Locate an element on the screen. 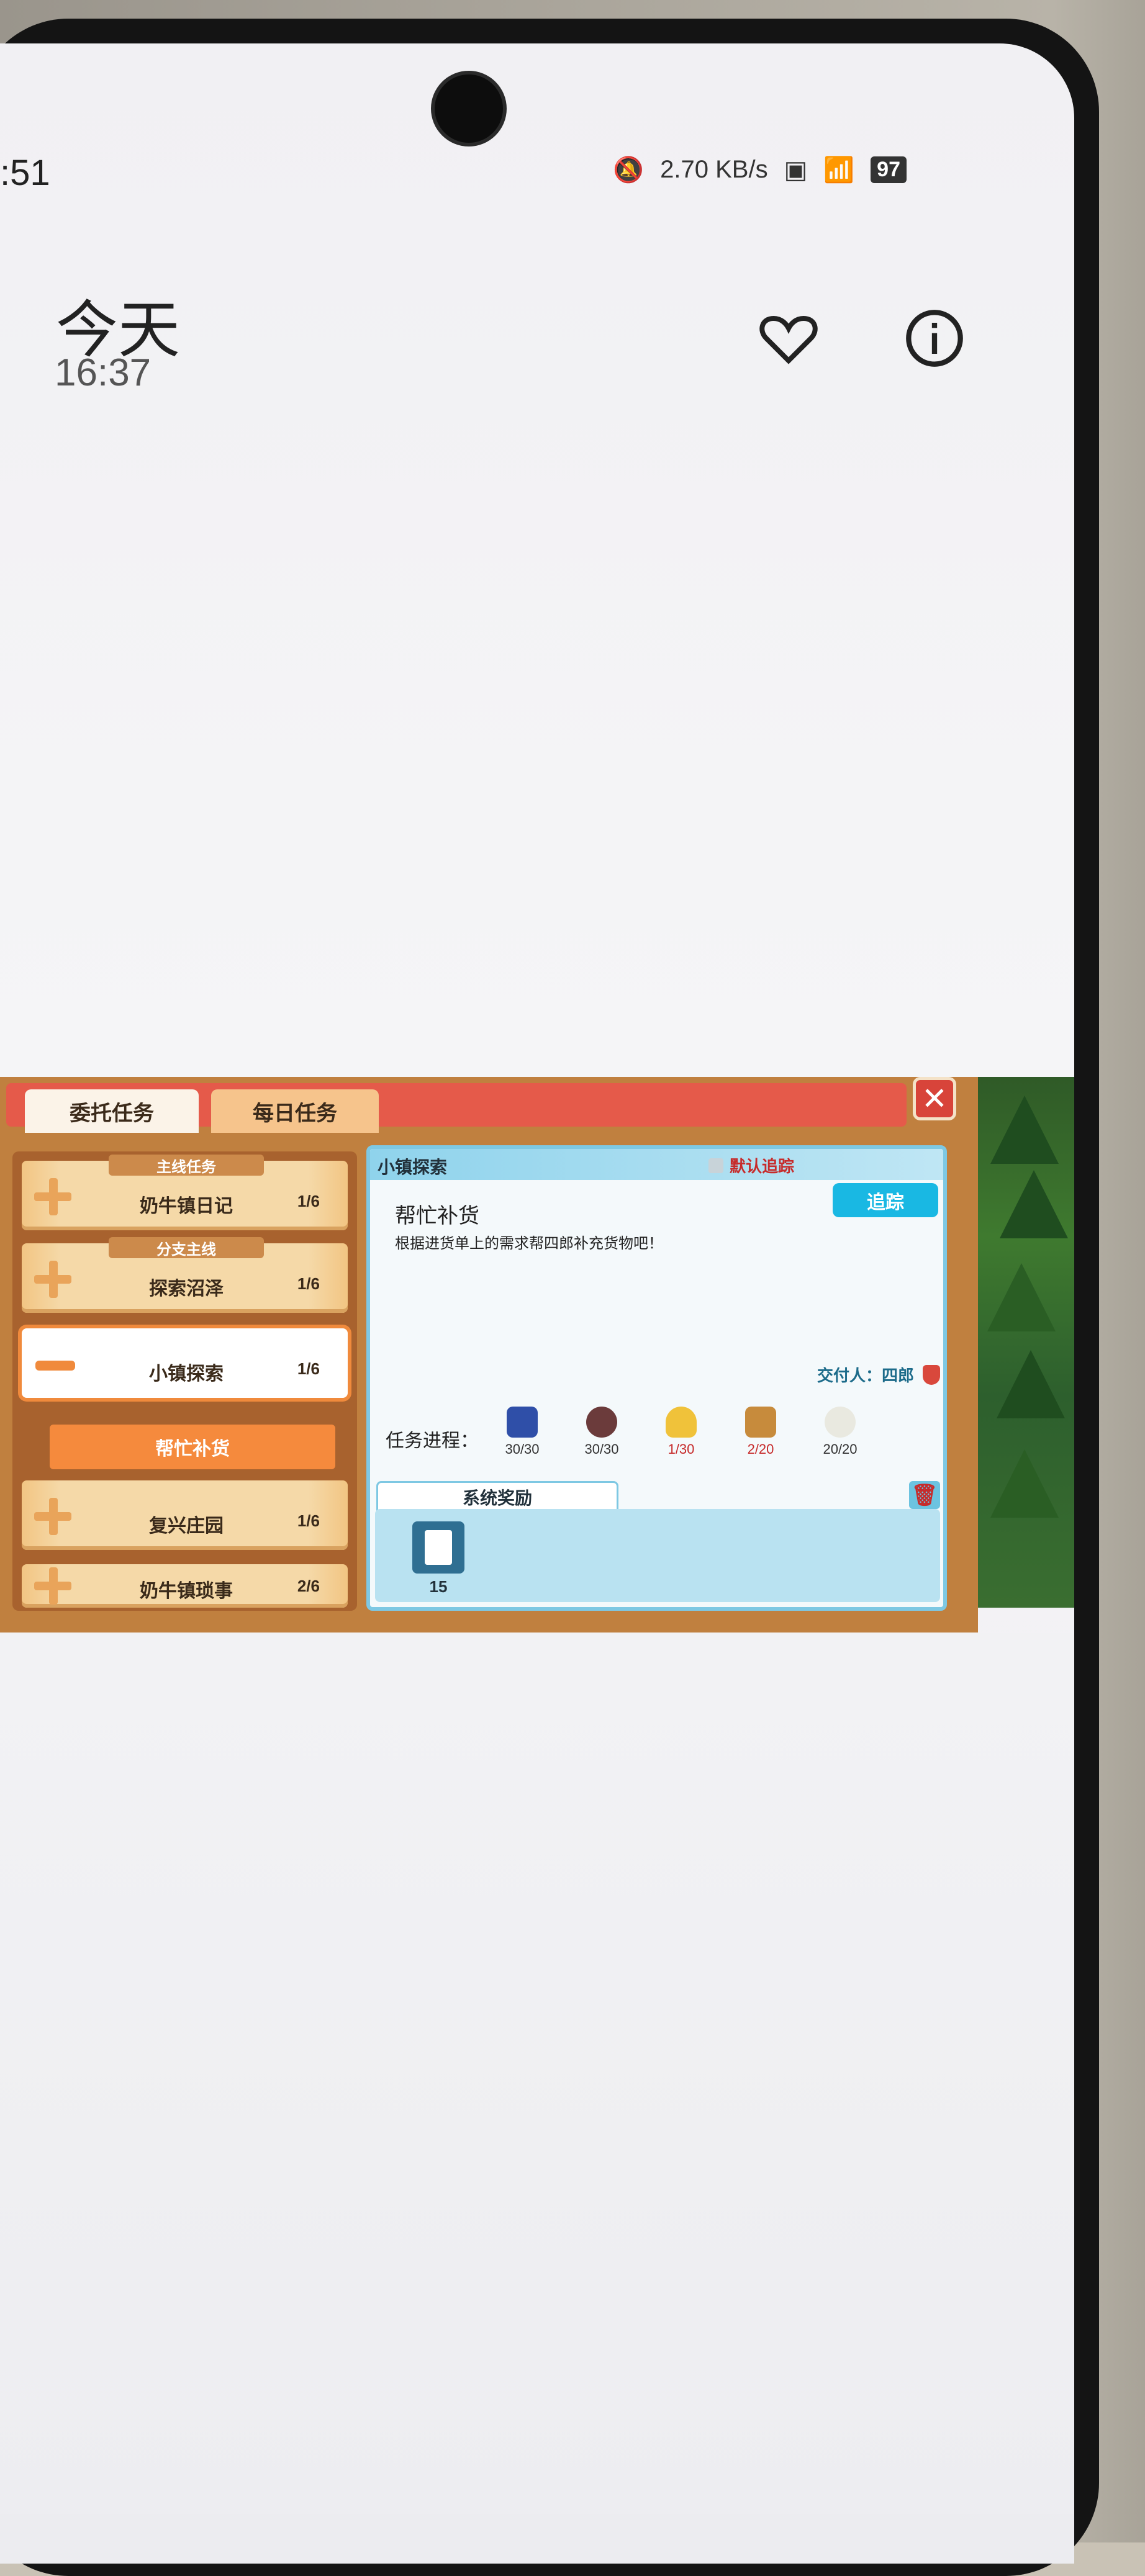 This screenshot has width=1145, height=2576. subtask-item: 帮忙补货 is located at coordinates (192, 1447).